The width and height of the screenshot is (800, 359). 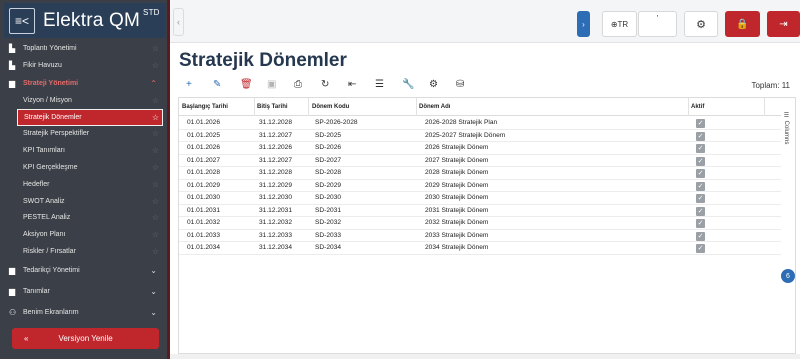 I want to click on database-icon: ⛁, so click(x=469, y=84).